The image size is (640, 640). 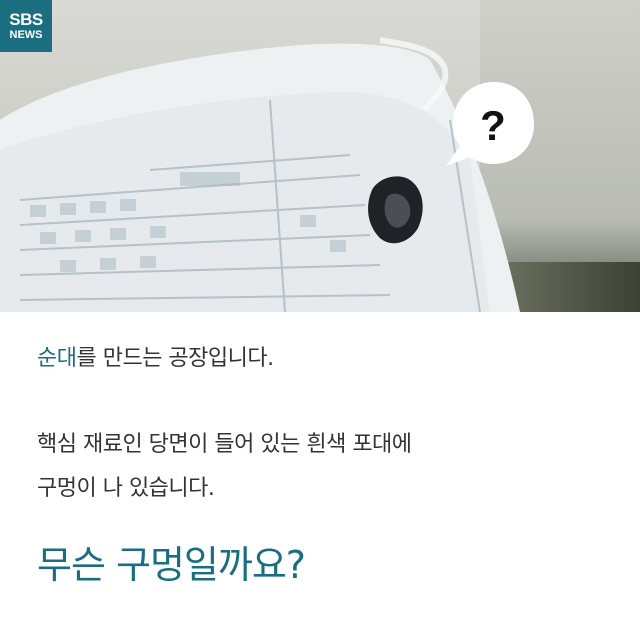 I want to click on sbs-news-logo: SBS NEWS, so click(x=26, y=26).